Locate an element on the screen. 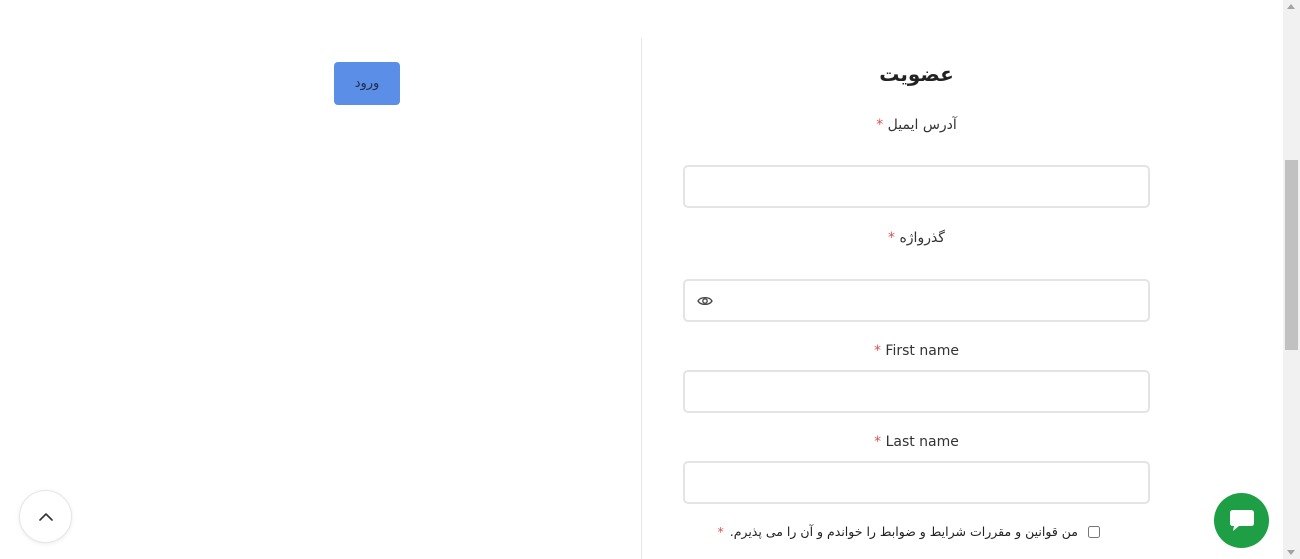  email-field is located at coordinates (916, 186).